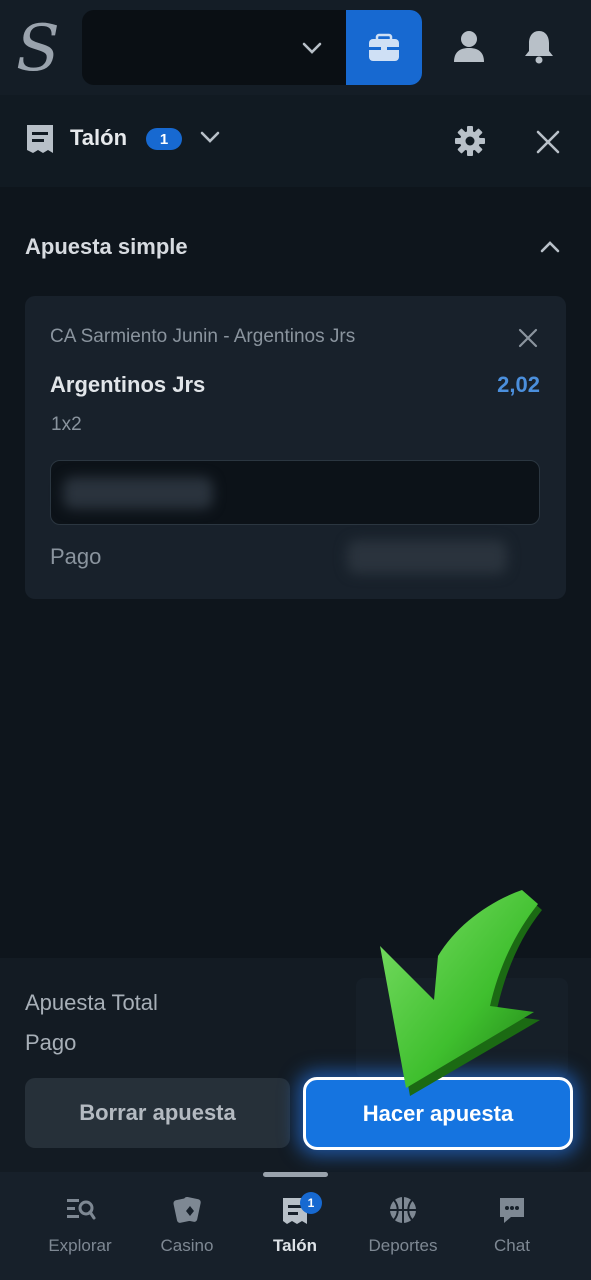 This screenshot has height=1280, width=591. What do you see at coordinates (295, 1245) in the screenshot?
I see `nav-label: Talón` at bounding box center [295, 1245].